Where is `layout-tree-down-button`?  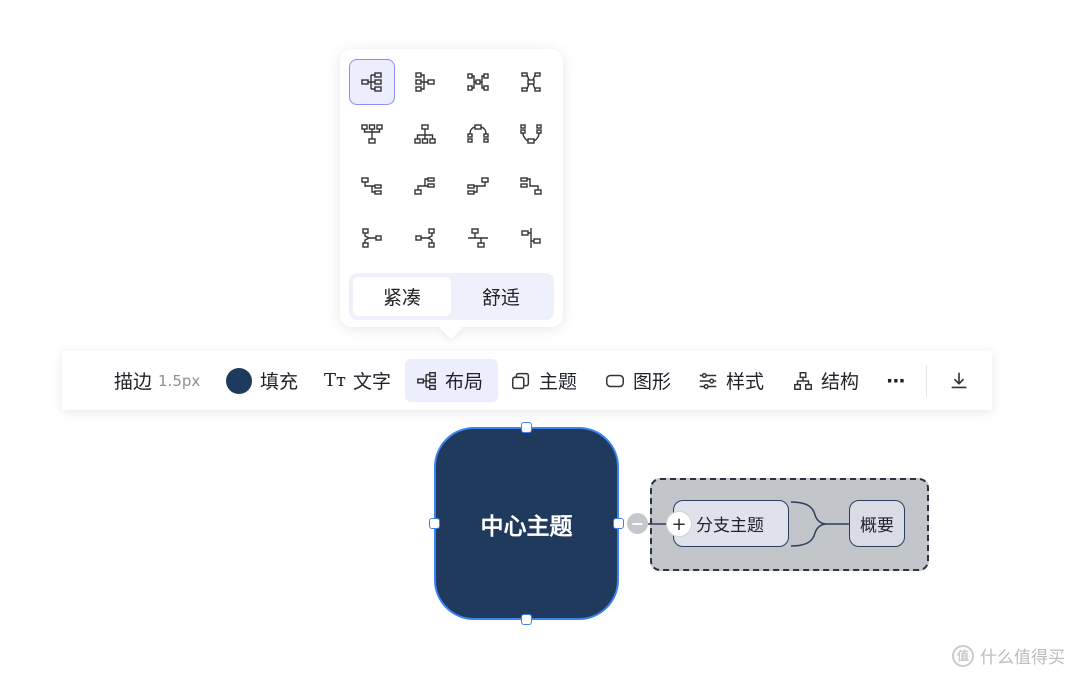 layout-tree-down-button is located at coordinates (531, 134).